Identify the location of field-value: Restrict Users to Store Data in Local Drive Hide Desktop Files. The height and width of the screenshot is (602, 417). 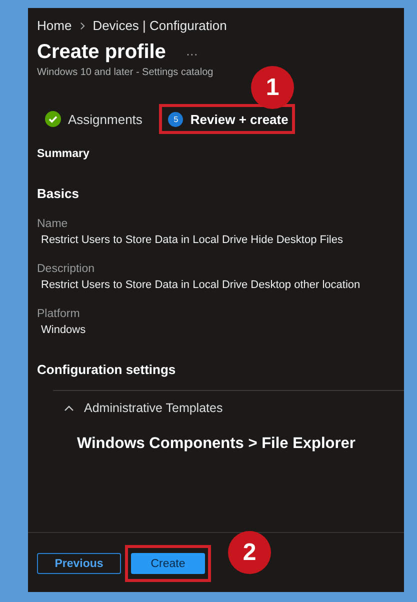
(192, 240).